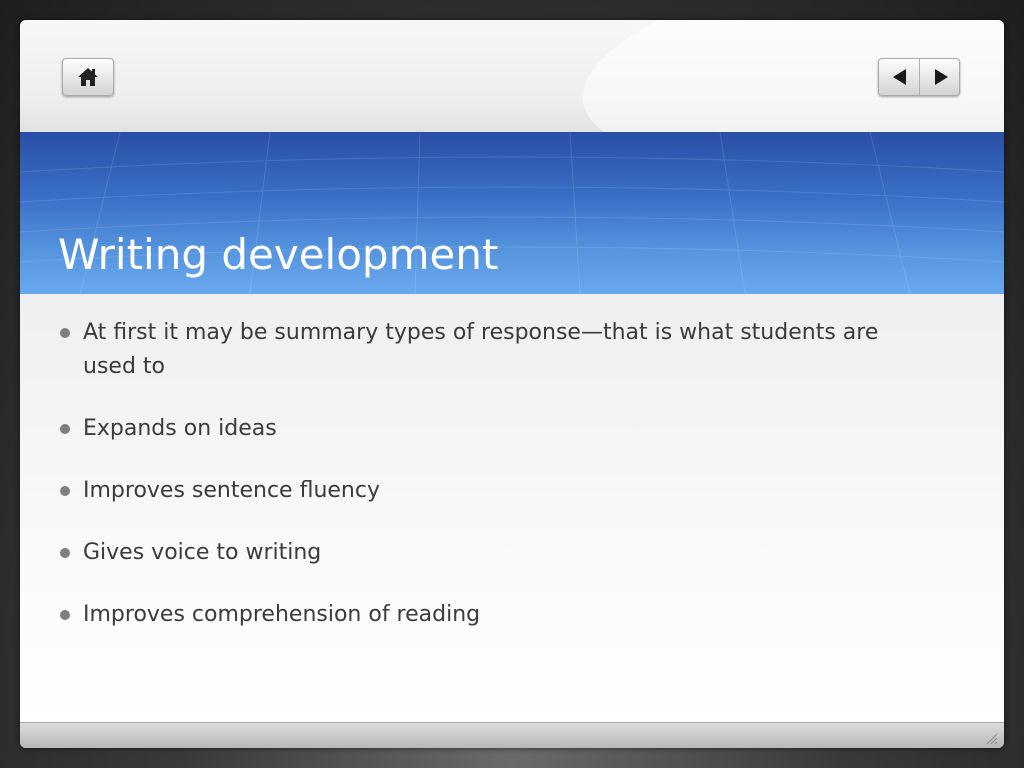 This screenshot has height=768, width=1024. What do you see at coordinates (498, 491) in the screenshot?
I see `bullet-item: Improves sentence fluency` at bounding box center [498, 491].